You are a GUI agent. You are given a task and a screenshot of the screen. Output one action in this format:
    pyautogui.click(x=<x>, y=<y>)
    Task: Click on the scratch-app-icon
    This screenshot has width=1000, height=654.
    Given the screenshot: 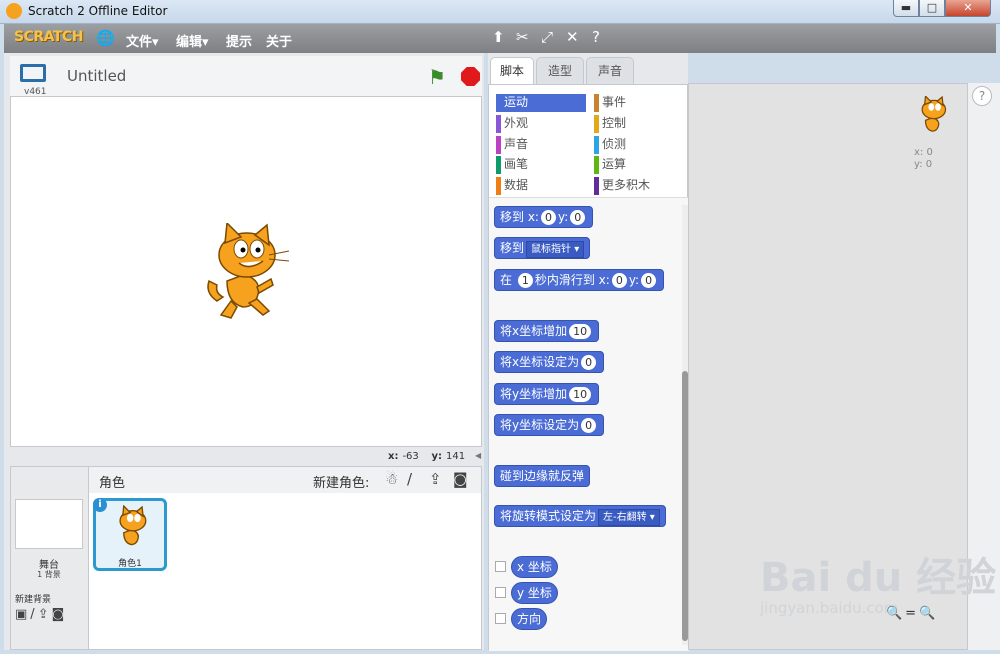 What is the action you would take?
    pyautogui.click(x=14, y=11)
    